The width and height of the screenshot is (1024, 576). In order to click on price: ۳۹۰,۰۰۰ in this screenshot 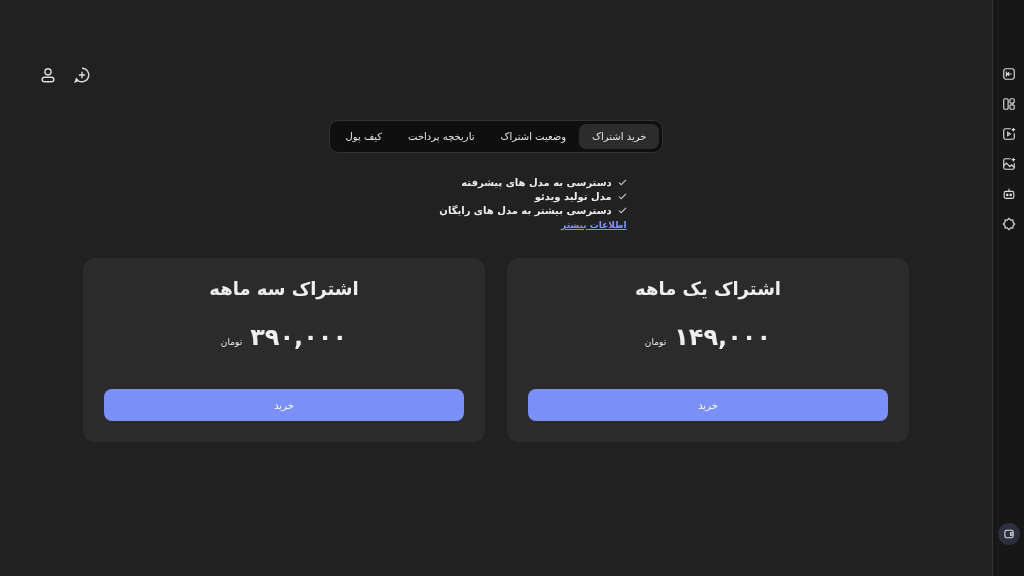, I will do `click(299, 337)`.